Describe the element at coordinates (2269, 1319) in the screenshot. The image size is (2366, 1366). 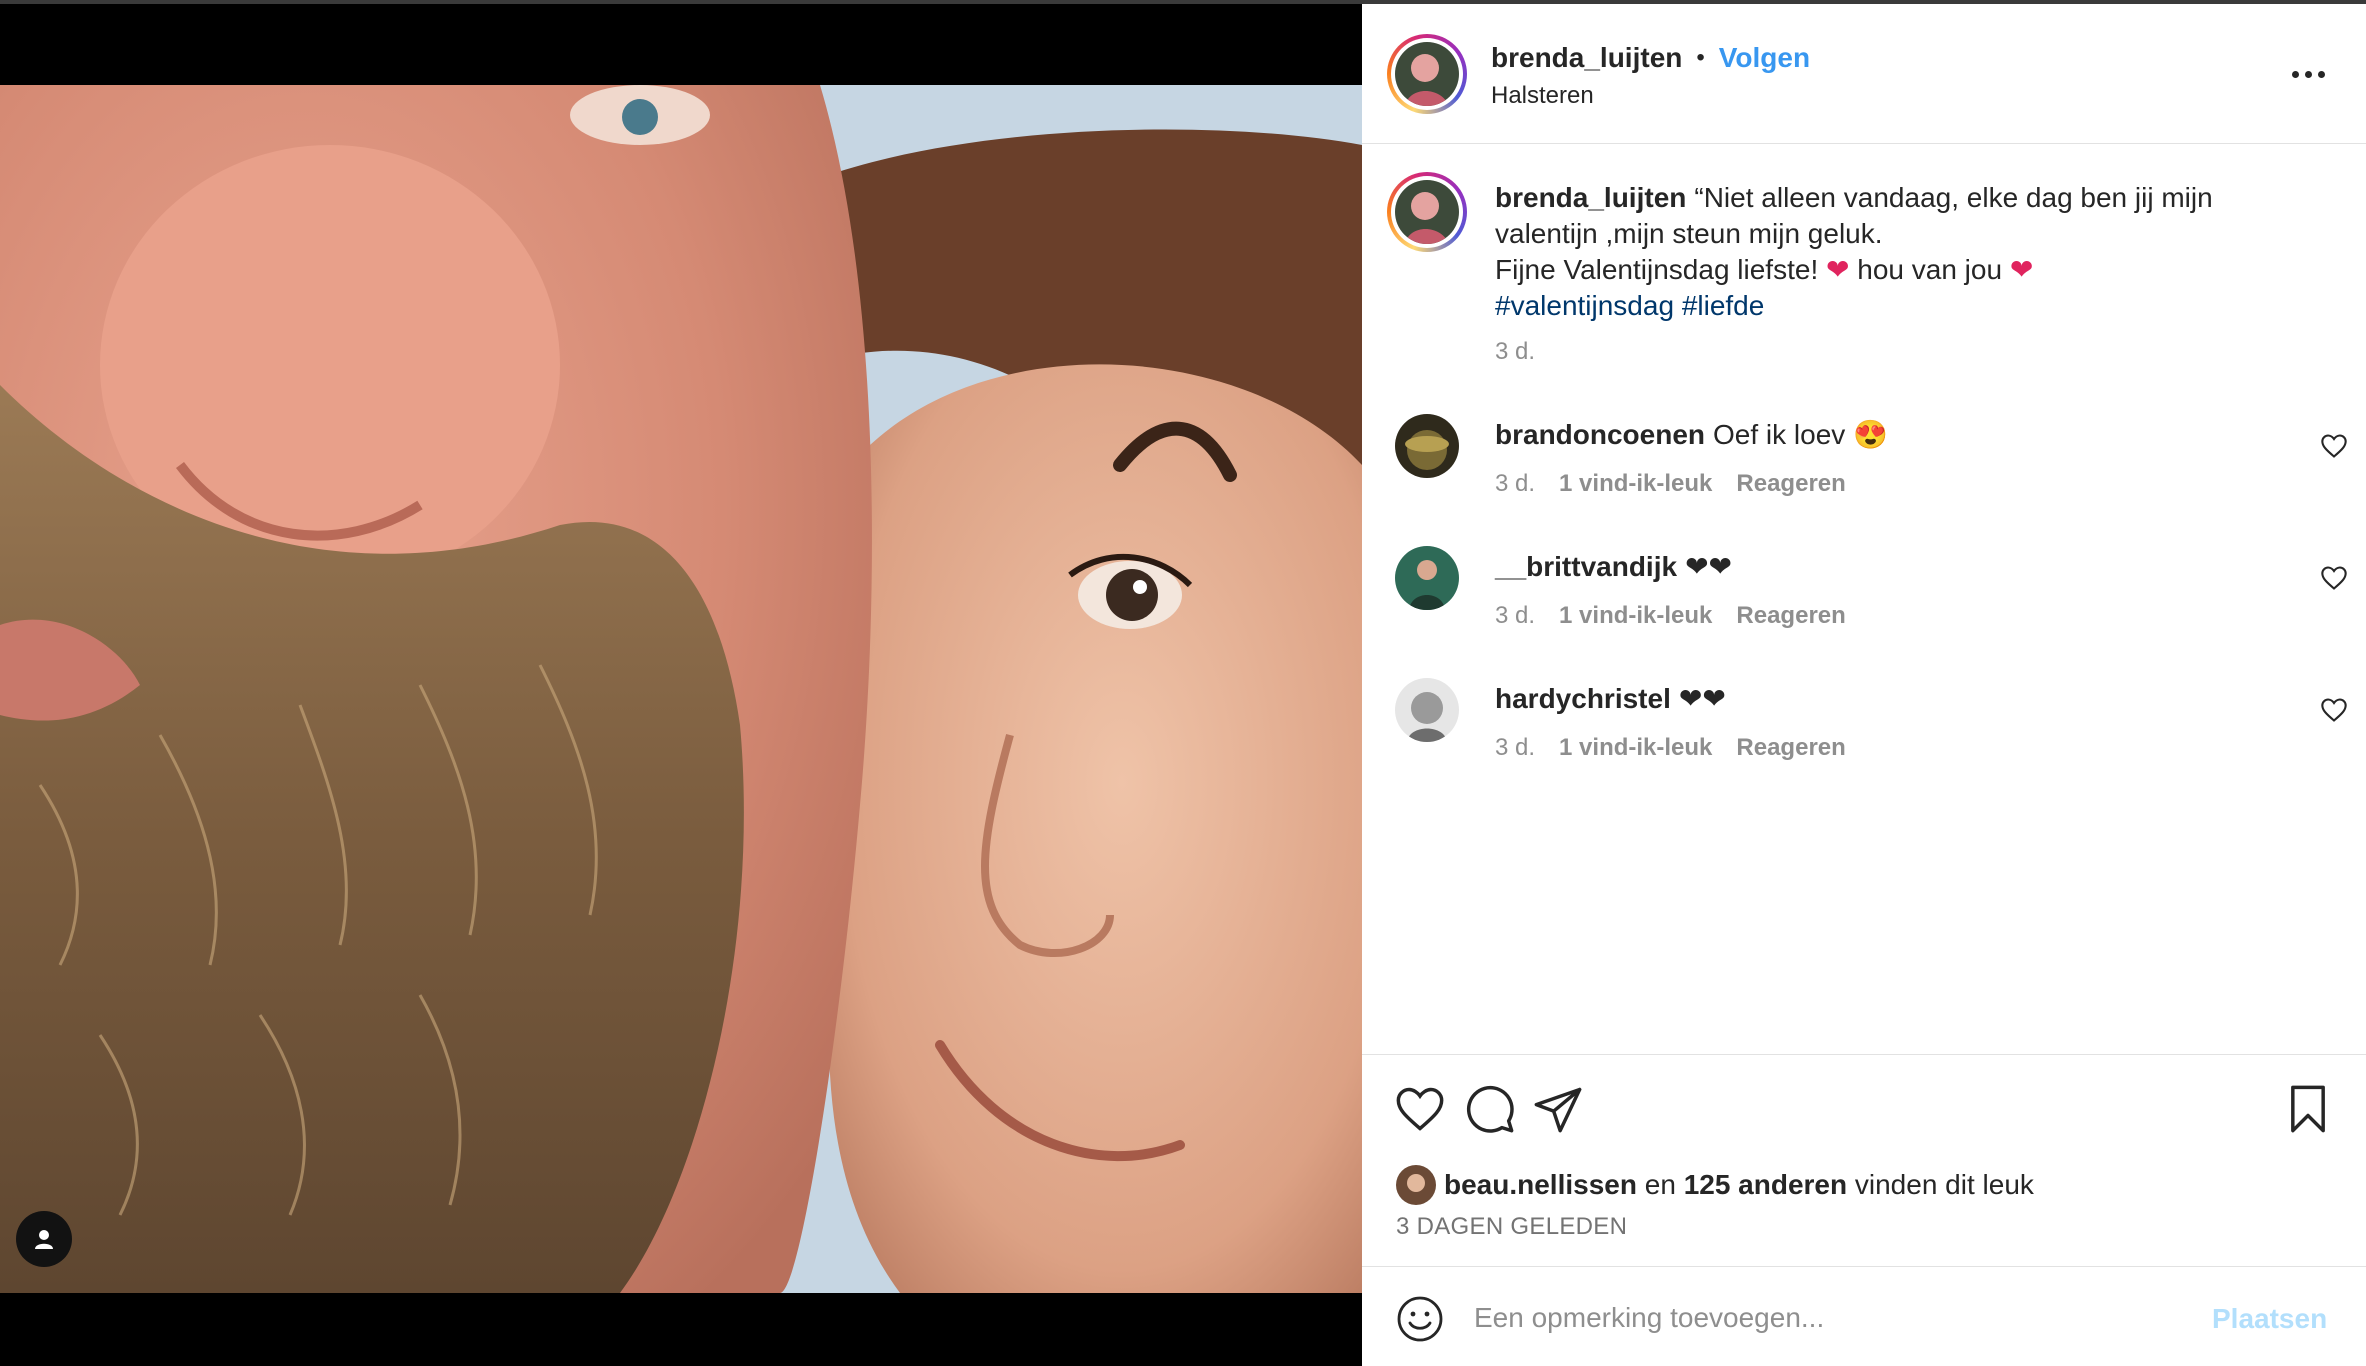
I see `post-comment-button: Plaatsen` at that location.